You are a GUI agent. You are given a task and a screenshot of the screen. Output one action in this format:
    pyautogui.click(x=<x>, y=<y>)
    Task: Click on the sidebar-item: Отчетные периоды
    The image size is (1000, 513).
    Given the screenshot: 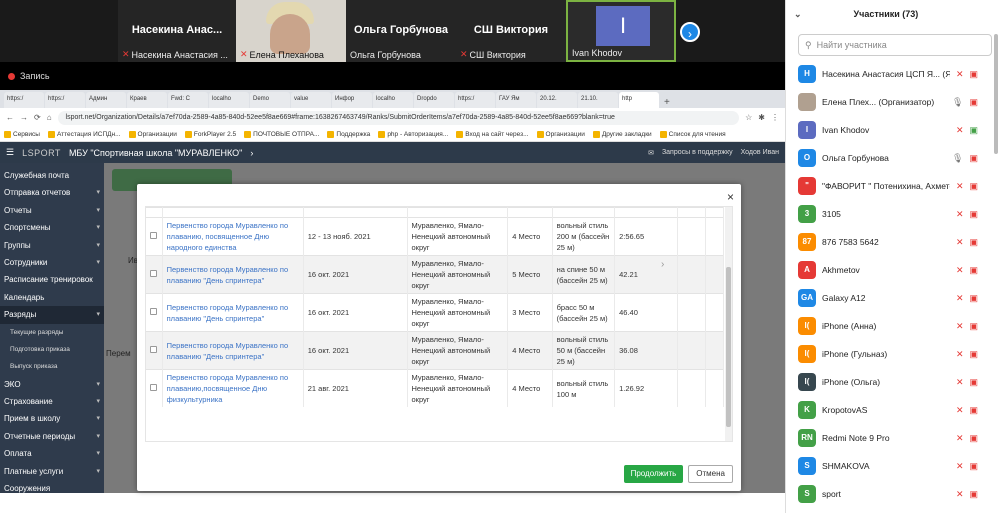 What is the action you would take?
    pyautogui.click(x=52, y=437)
    